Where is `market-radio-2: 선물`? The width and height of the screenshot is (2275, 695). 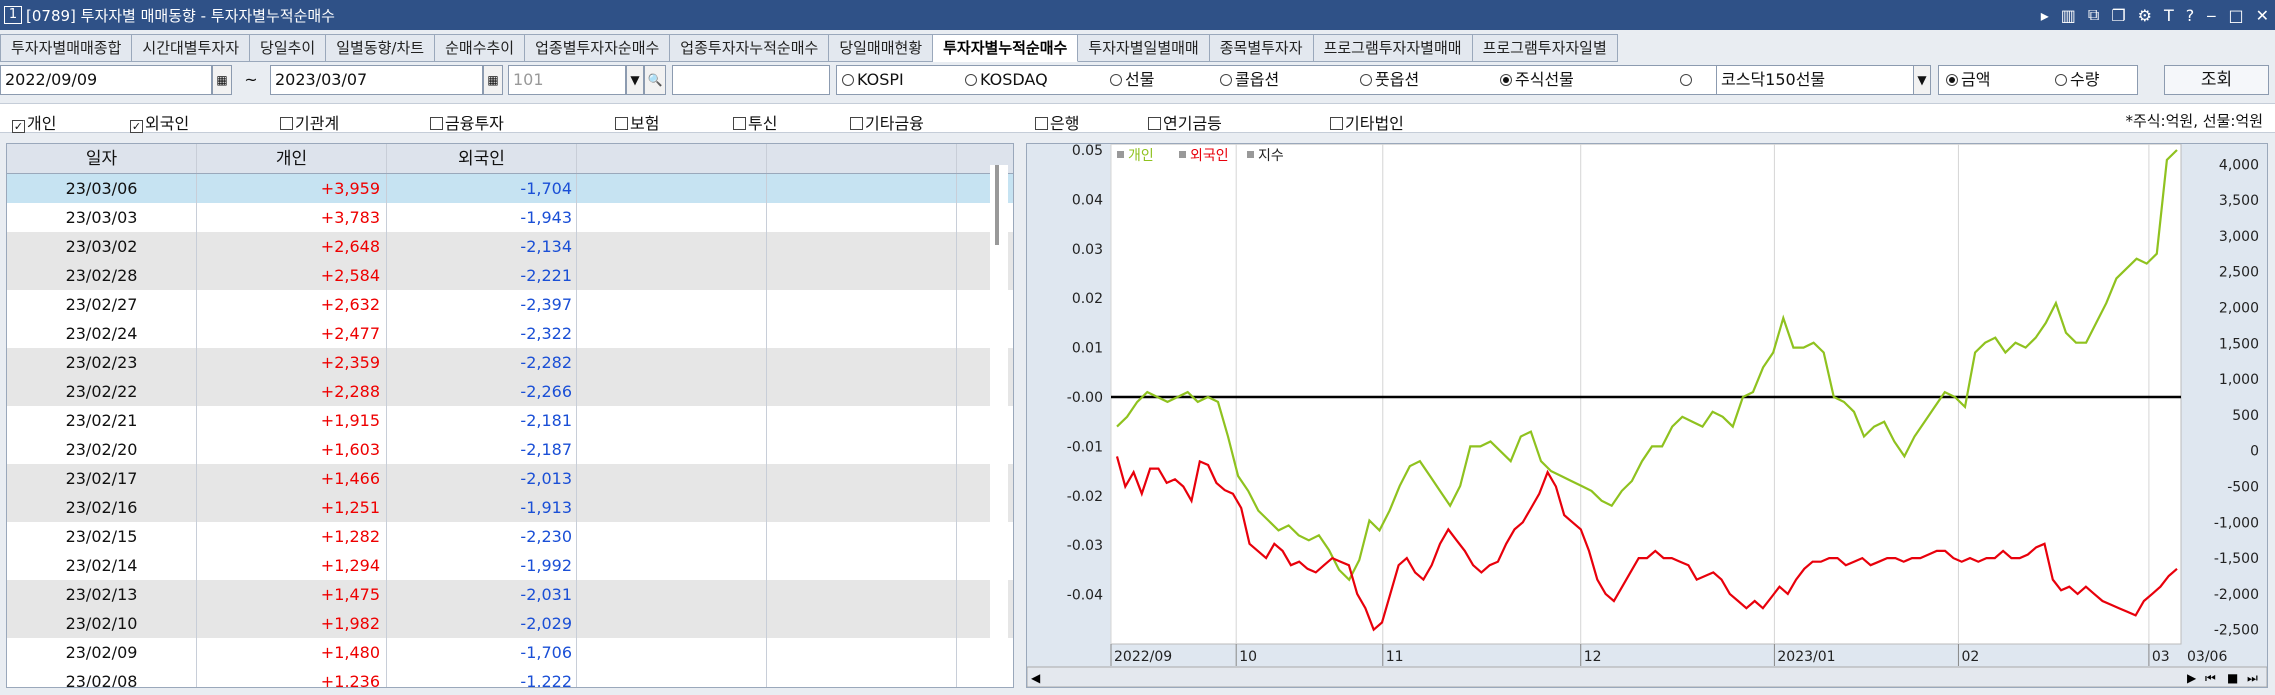 market-radio-2: 선물 is located at coordinates (1132, 80).